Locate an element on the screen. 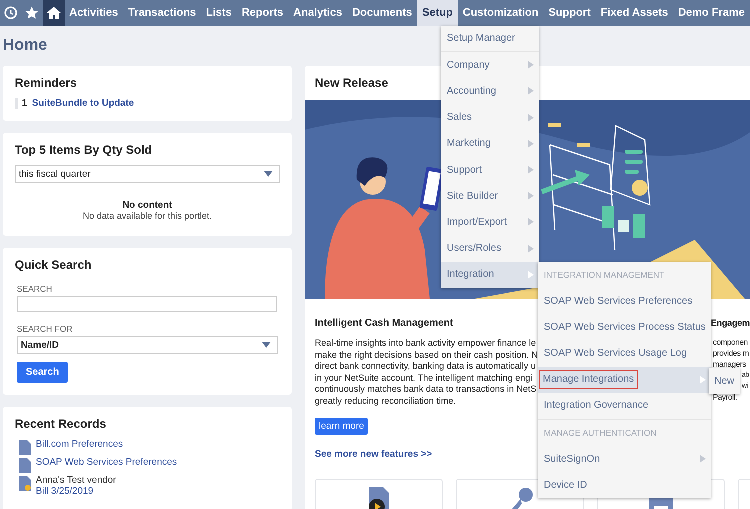 The width and height of the screenshot is (750, 509). menu-item: New is located at coordinates (724, 381).